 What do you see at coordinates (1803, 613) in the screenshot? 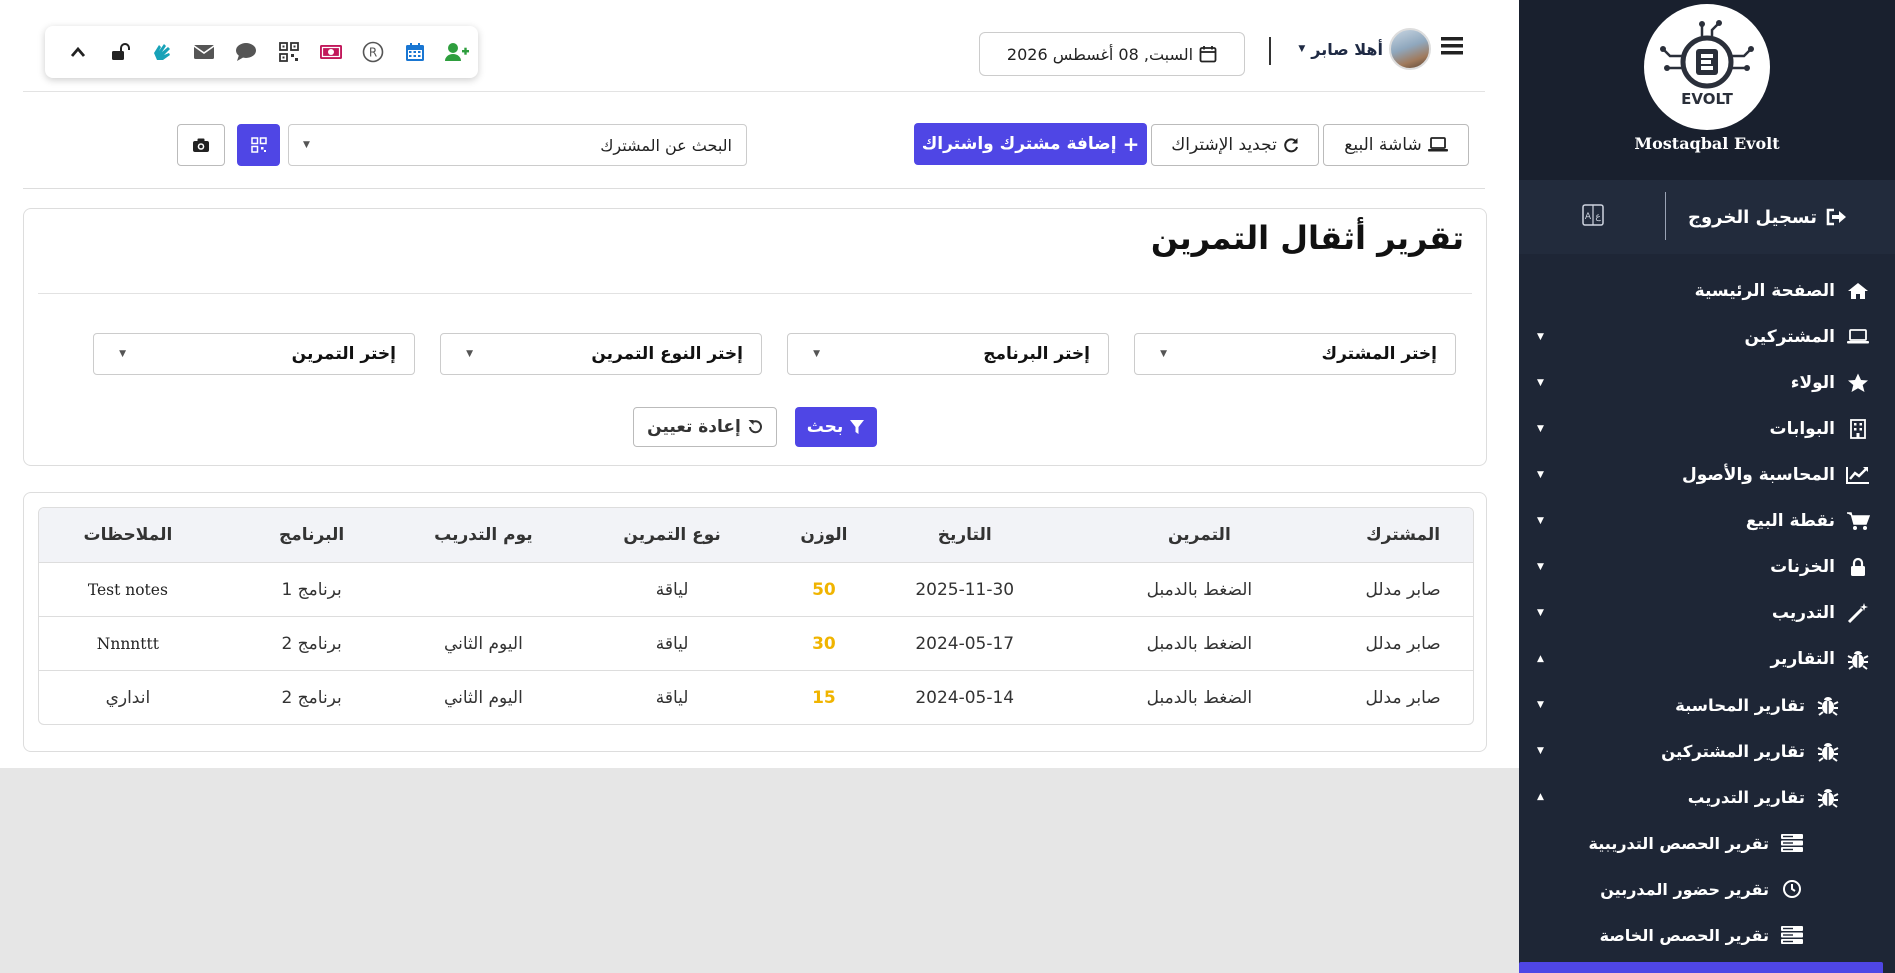
I see `sidebar-item-label: التدريب` at bounding box center [1803, 613].